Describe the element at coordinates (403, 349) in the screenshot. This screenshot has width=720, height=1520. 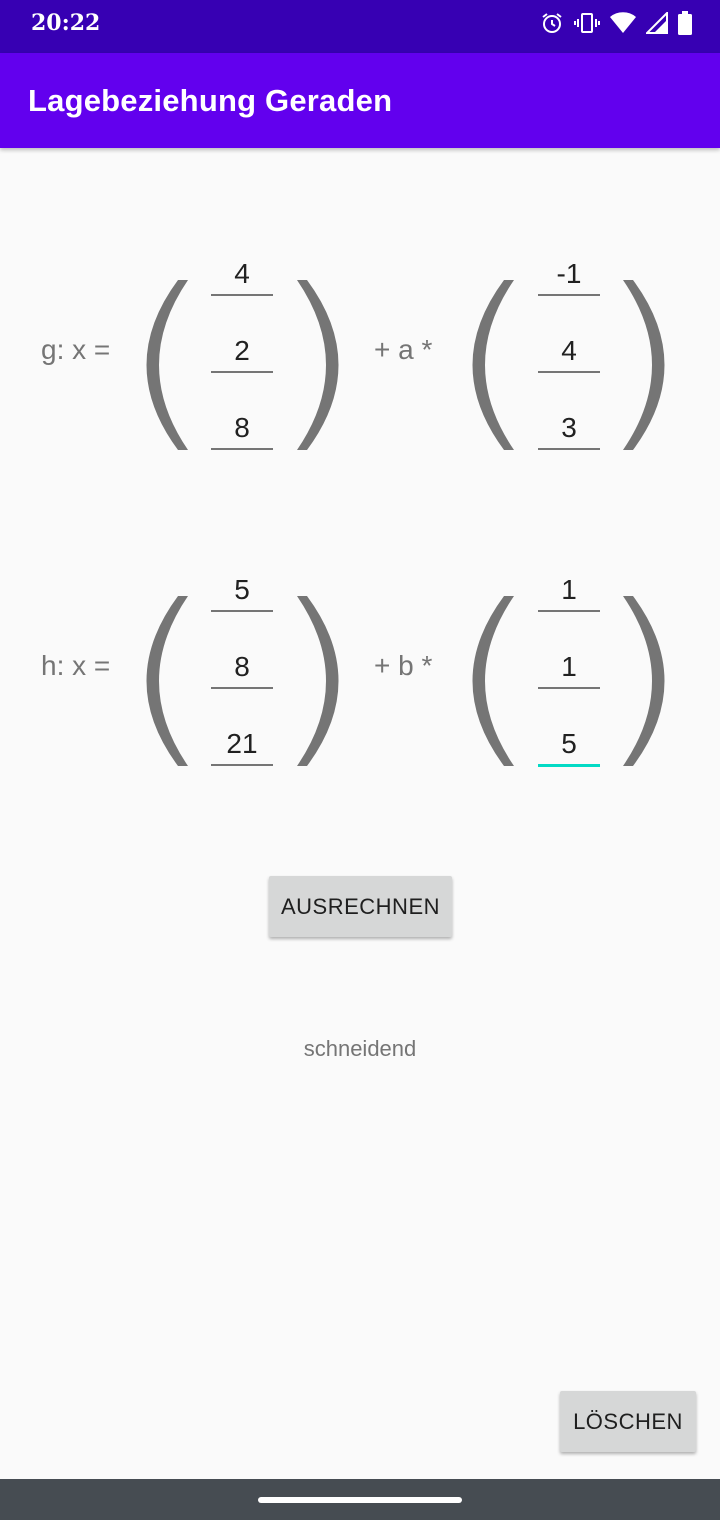
I see `line-g-operator: + a *` at that location.